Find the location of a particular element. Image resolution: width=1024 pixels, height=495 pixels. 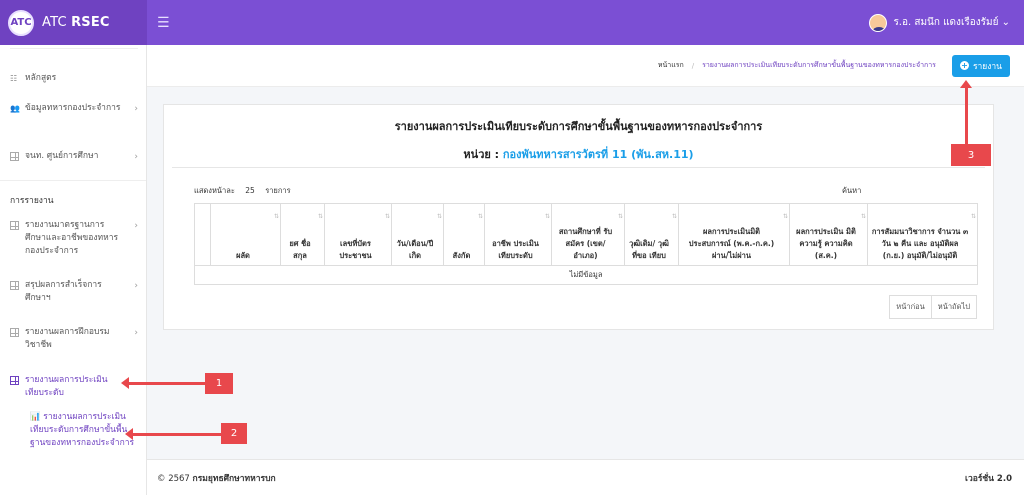

copyright: © 2567 กรมยุทธศึกษาทหารบก is located at coordinates (216, 478).